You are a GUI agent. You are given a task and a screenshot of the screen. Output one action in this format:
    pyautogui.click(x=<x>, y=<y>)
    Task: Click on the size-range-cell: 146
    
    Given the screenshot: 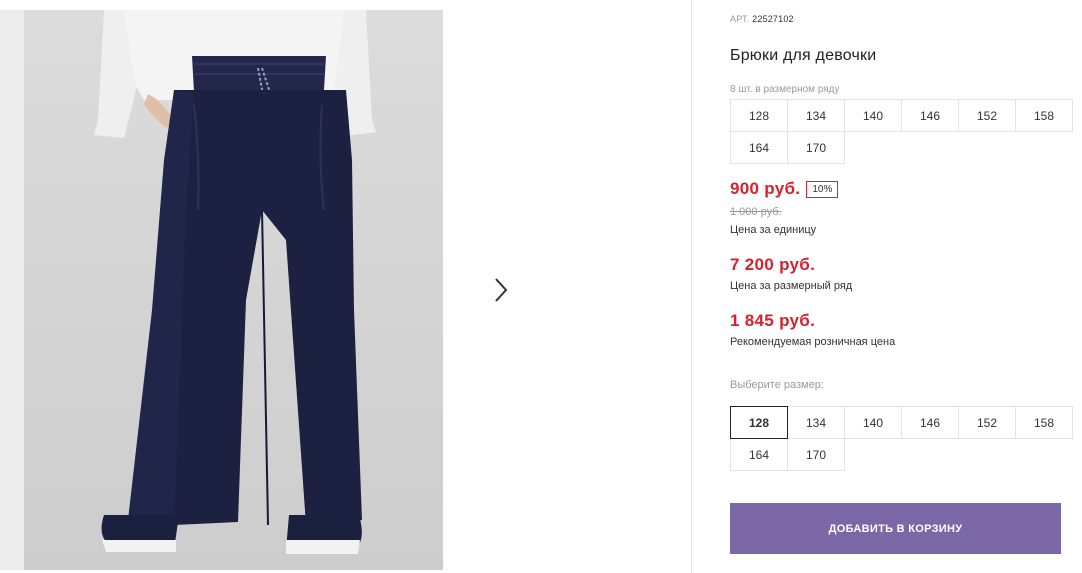 What is the action you would take?
    pyautogui.click(x=930, y=115)
    